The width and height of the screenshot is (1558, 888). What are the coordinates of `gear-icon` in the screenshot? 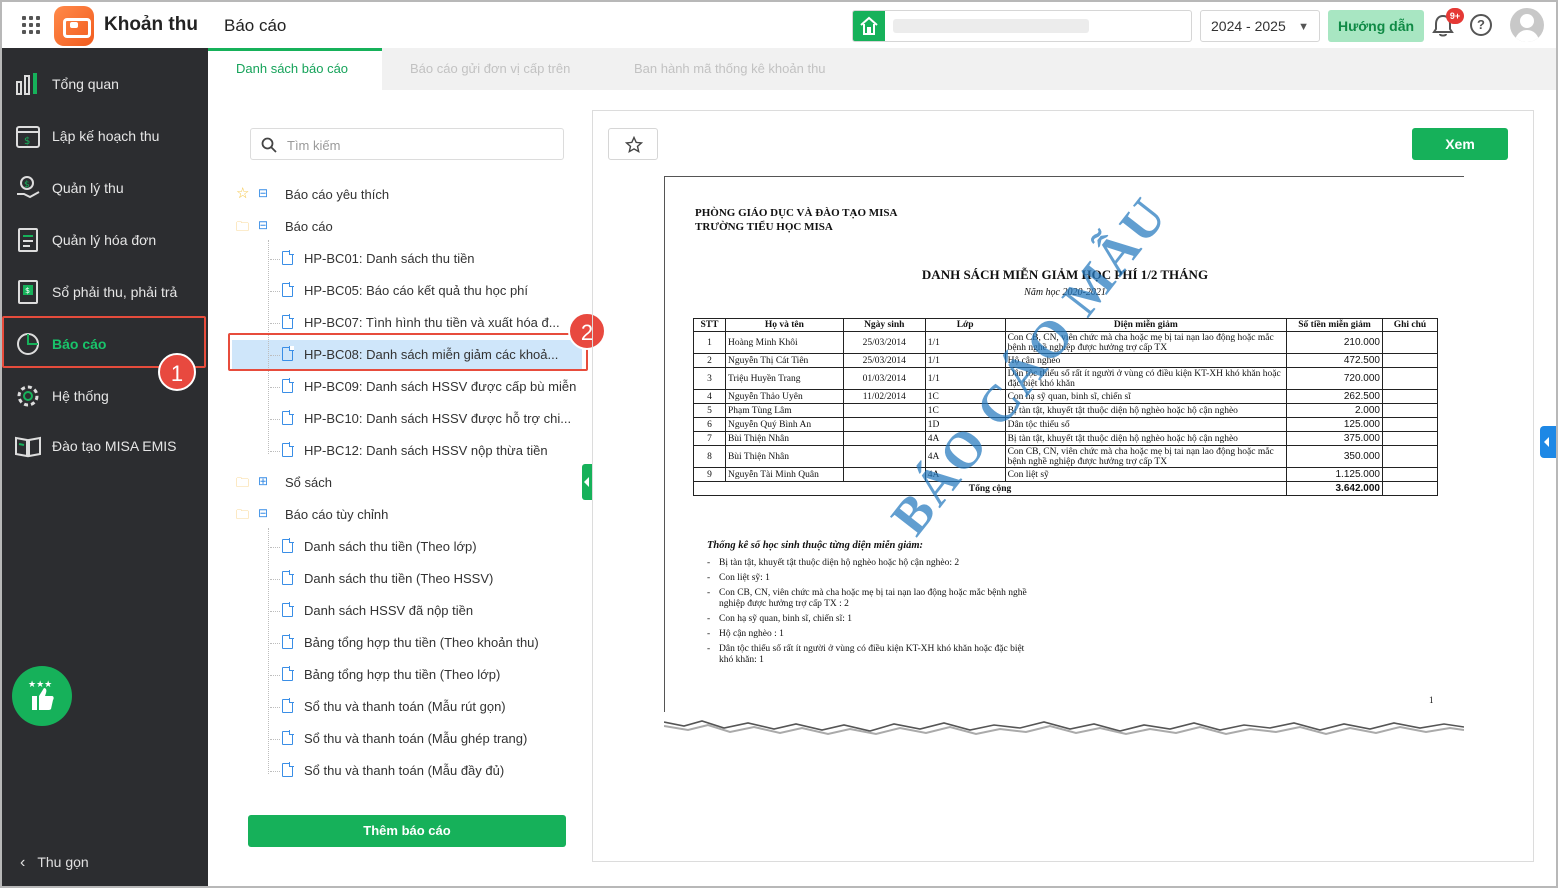 It's located at (28, 396).